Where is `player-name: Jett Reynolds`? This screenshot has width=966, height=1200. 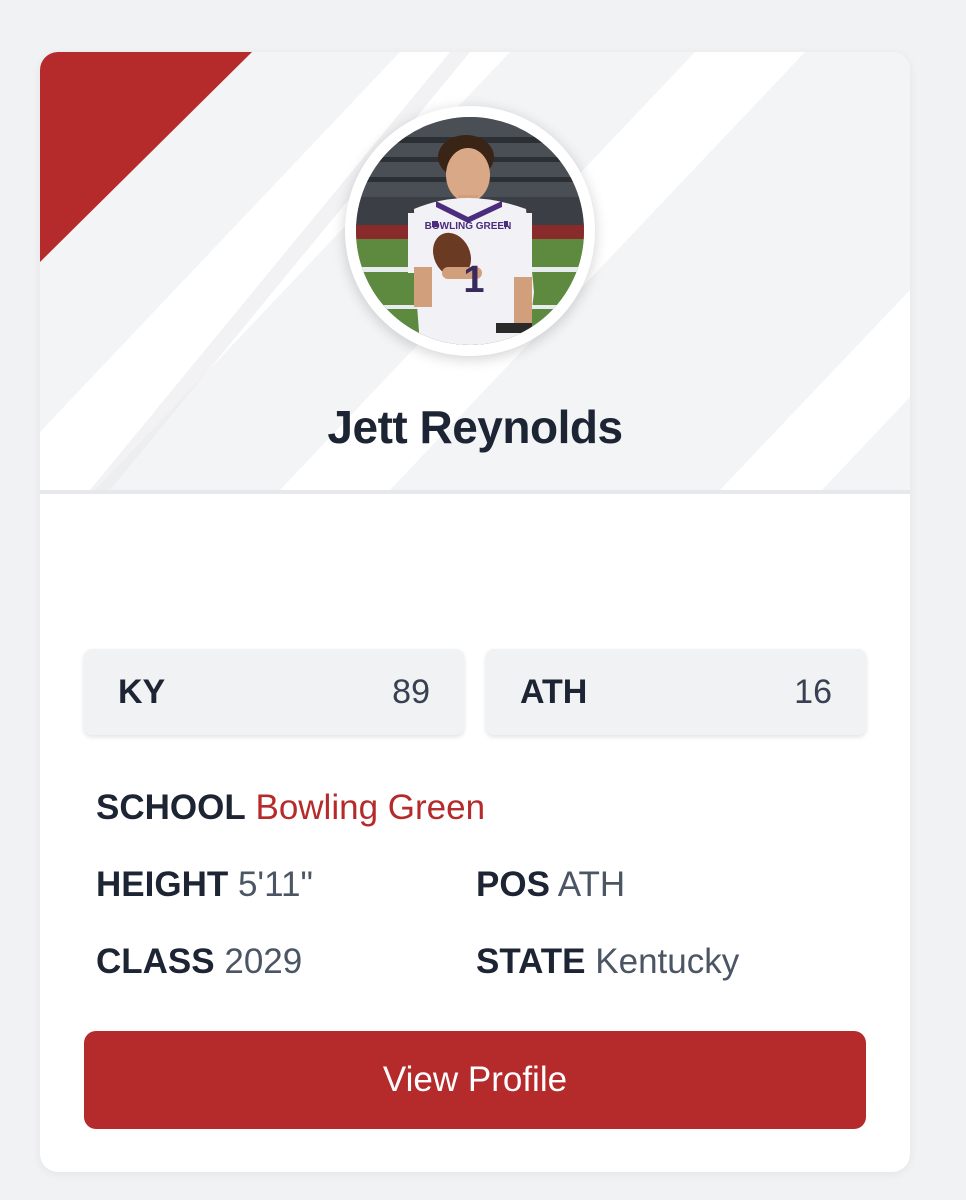 player-name: Jett Reynolds is located at coordinates (475, 427).